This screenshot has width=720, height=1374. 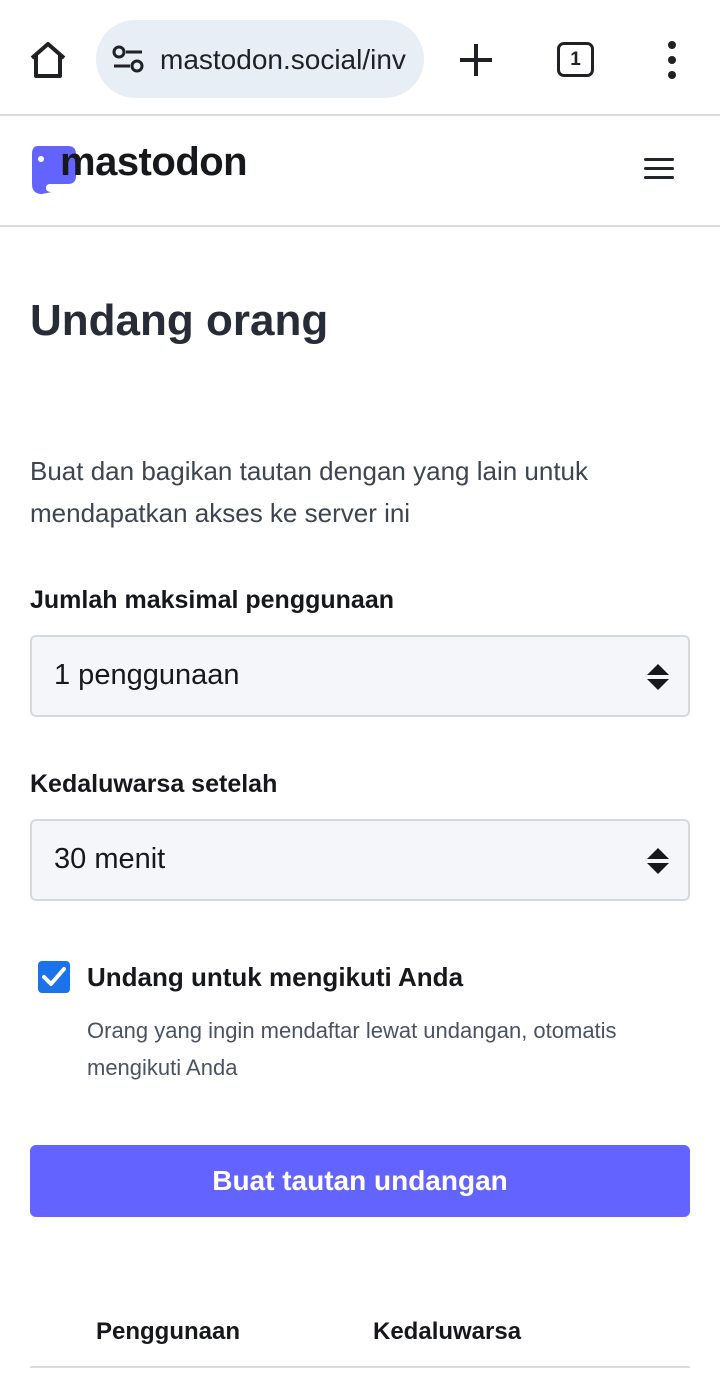 I want to click on more-vert-icon, so click(x=672, y=60).